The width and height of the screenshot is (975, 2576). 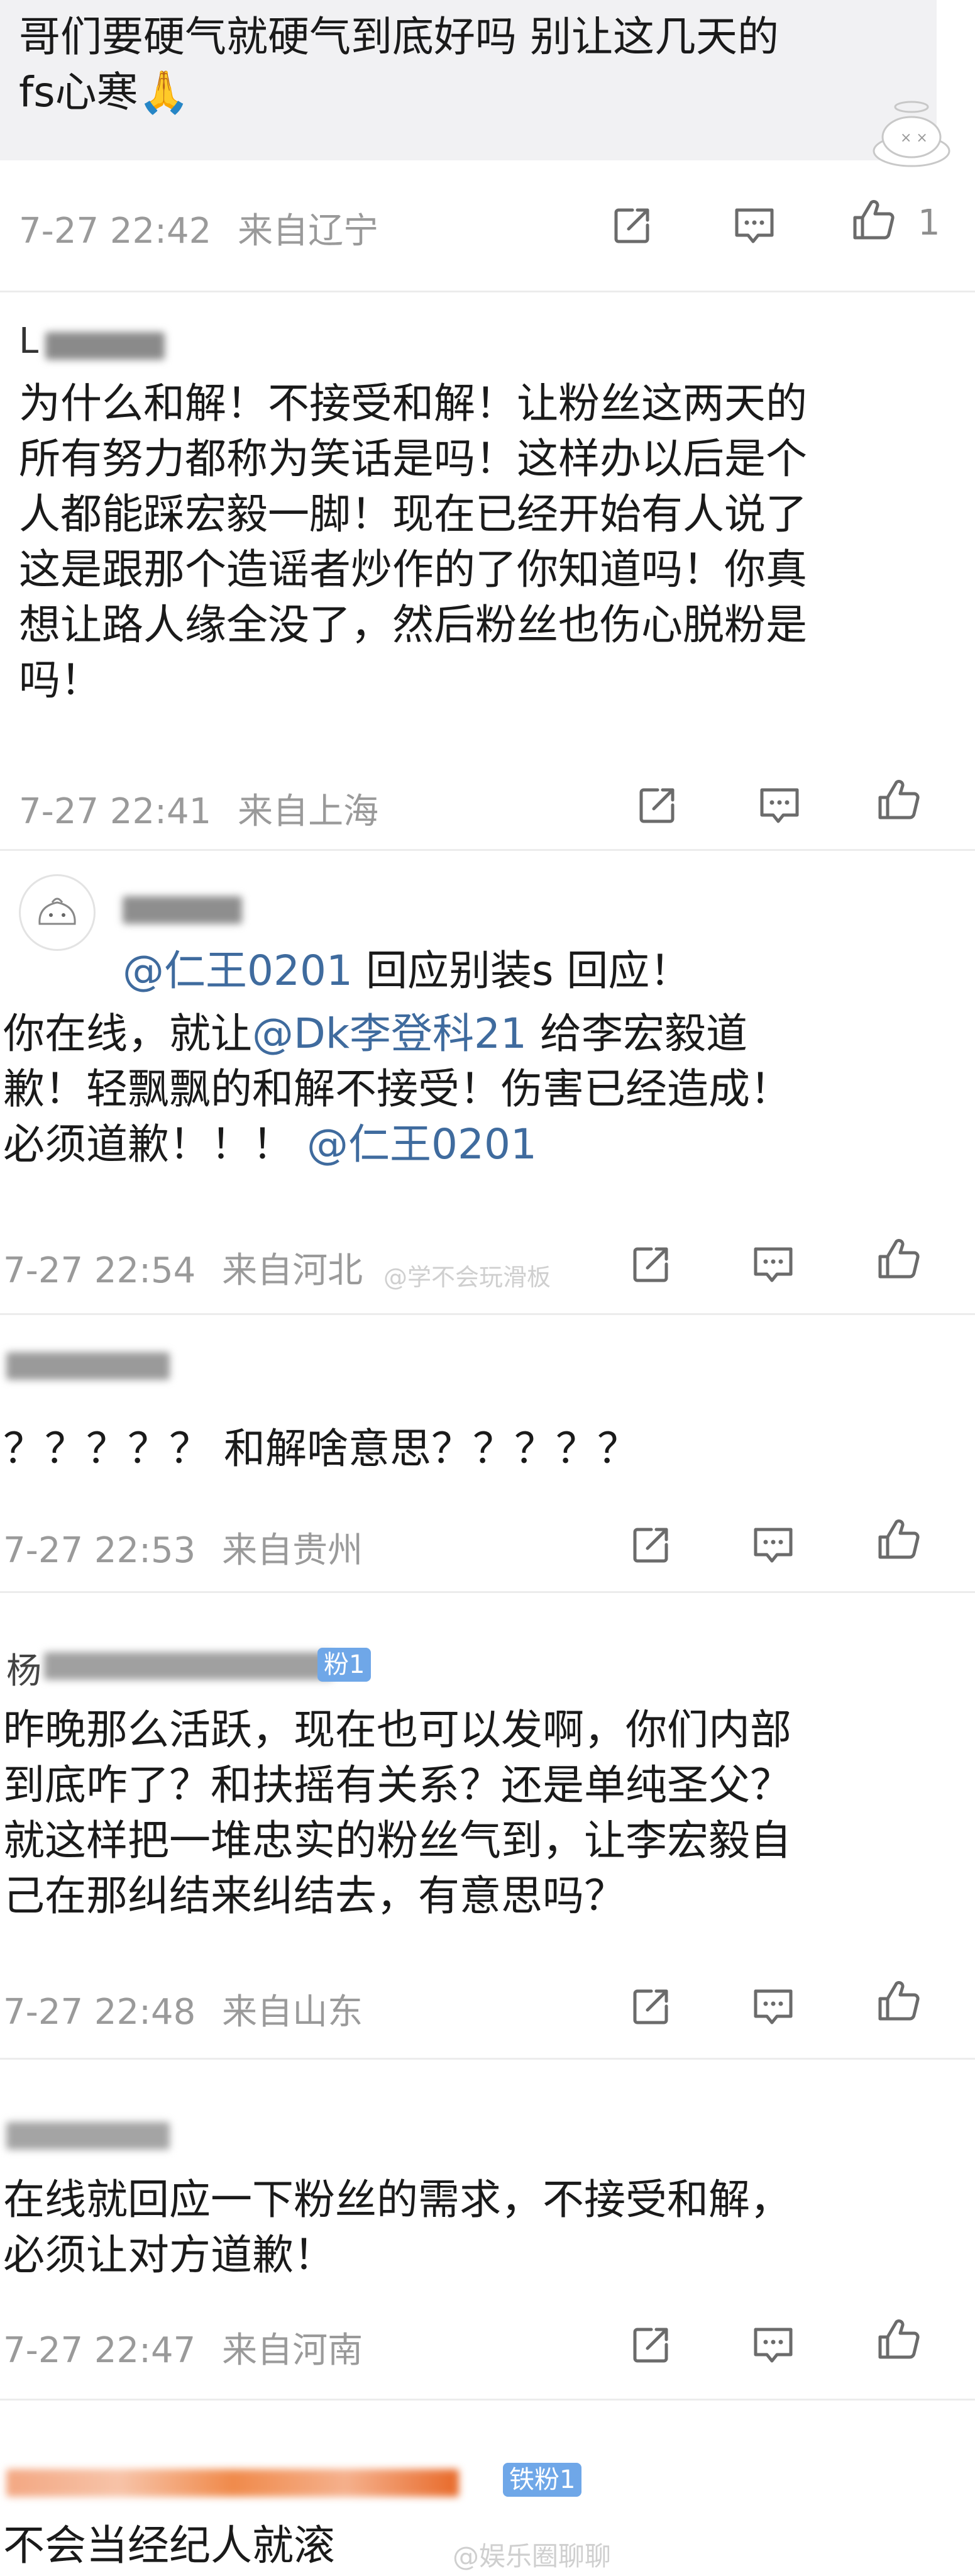 I want to click on watermark: @娱乐圈聊聊, so click(x=532, y=2556).